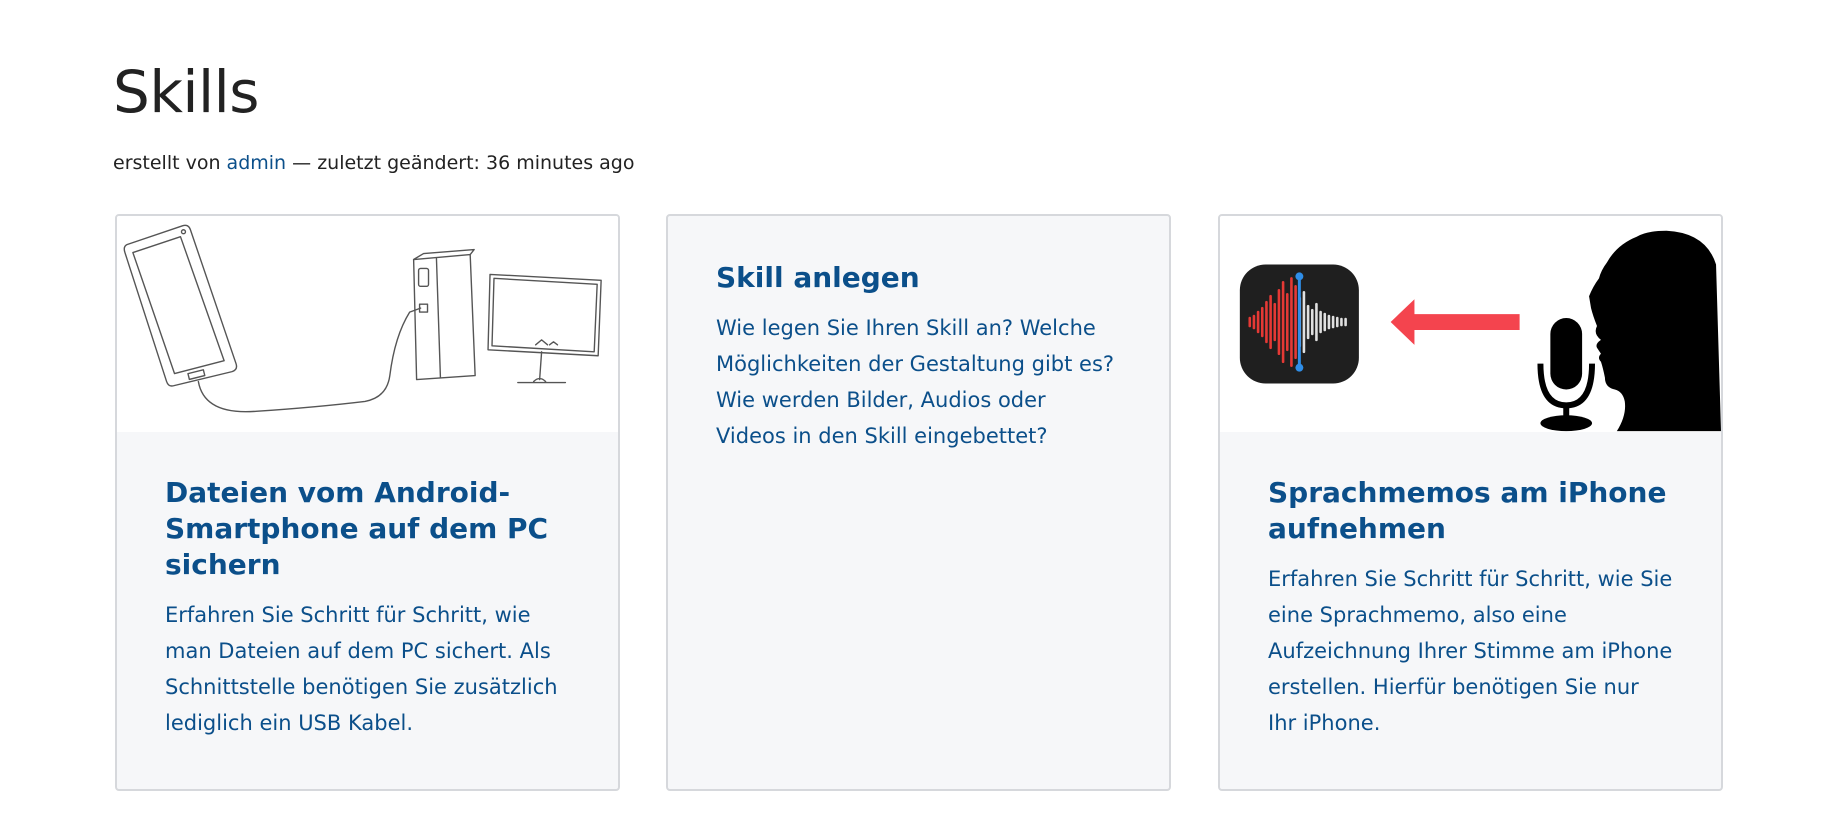 This screenshot has height=826, width=1840. I want to click on author-link: admin, so click(257, 163).